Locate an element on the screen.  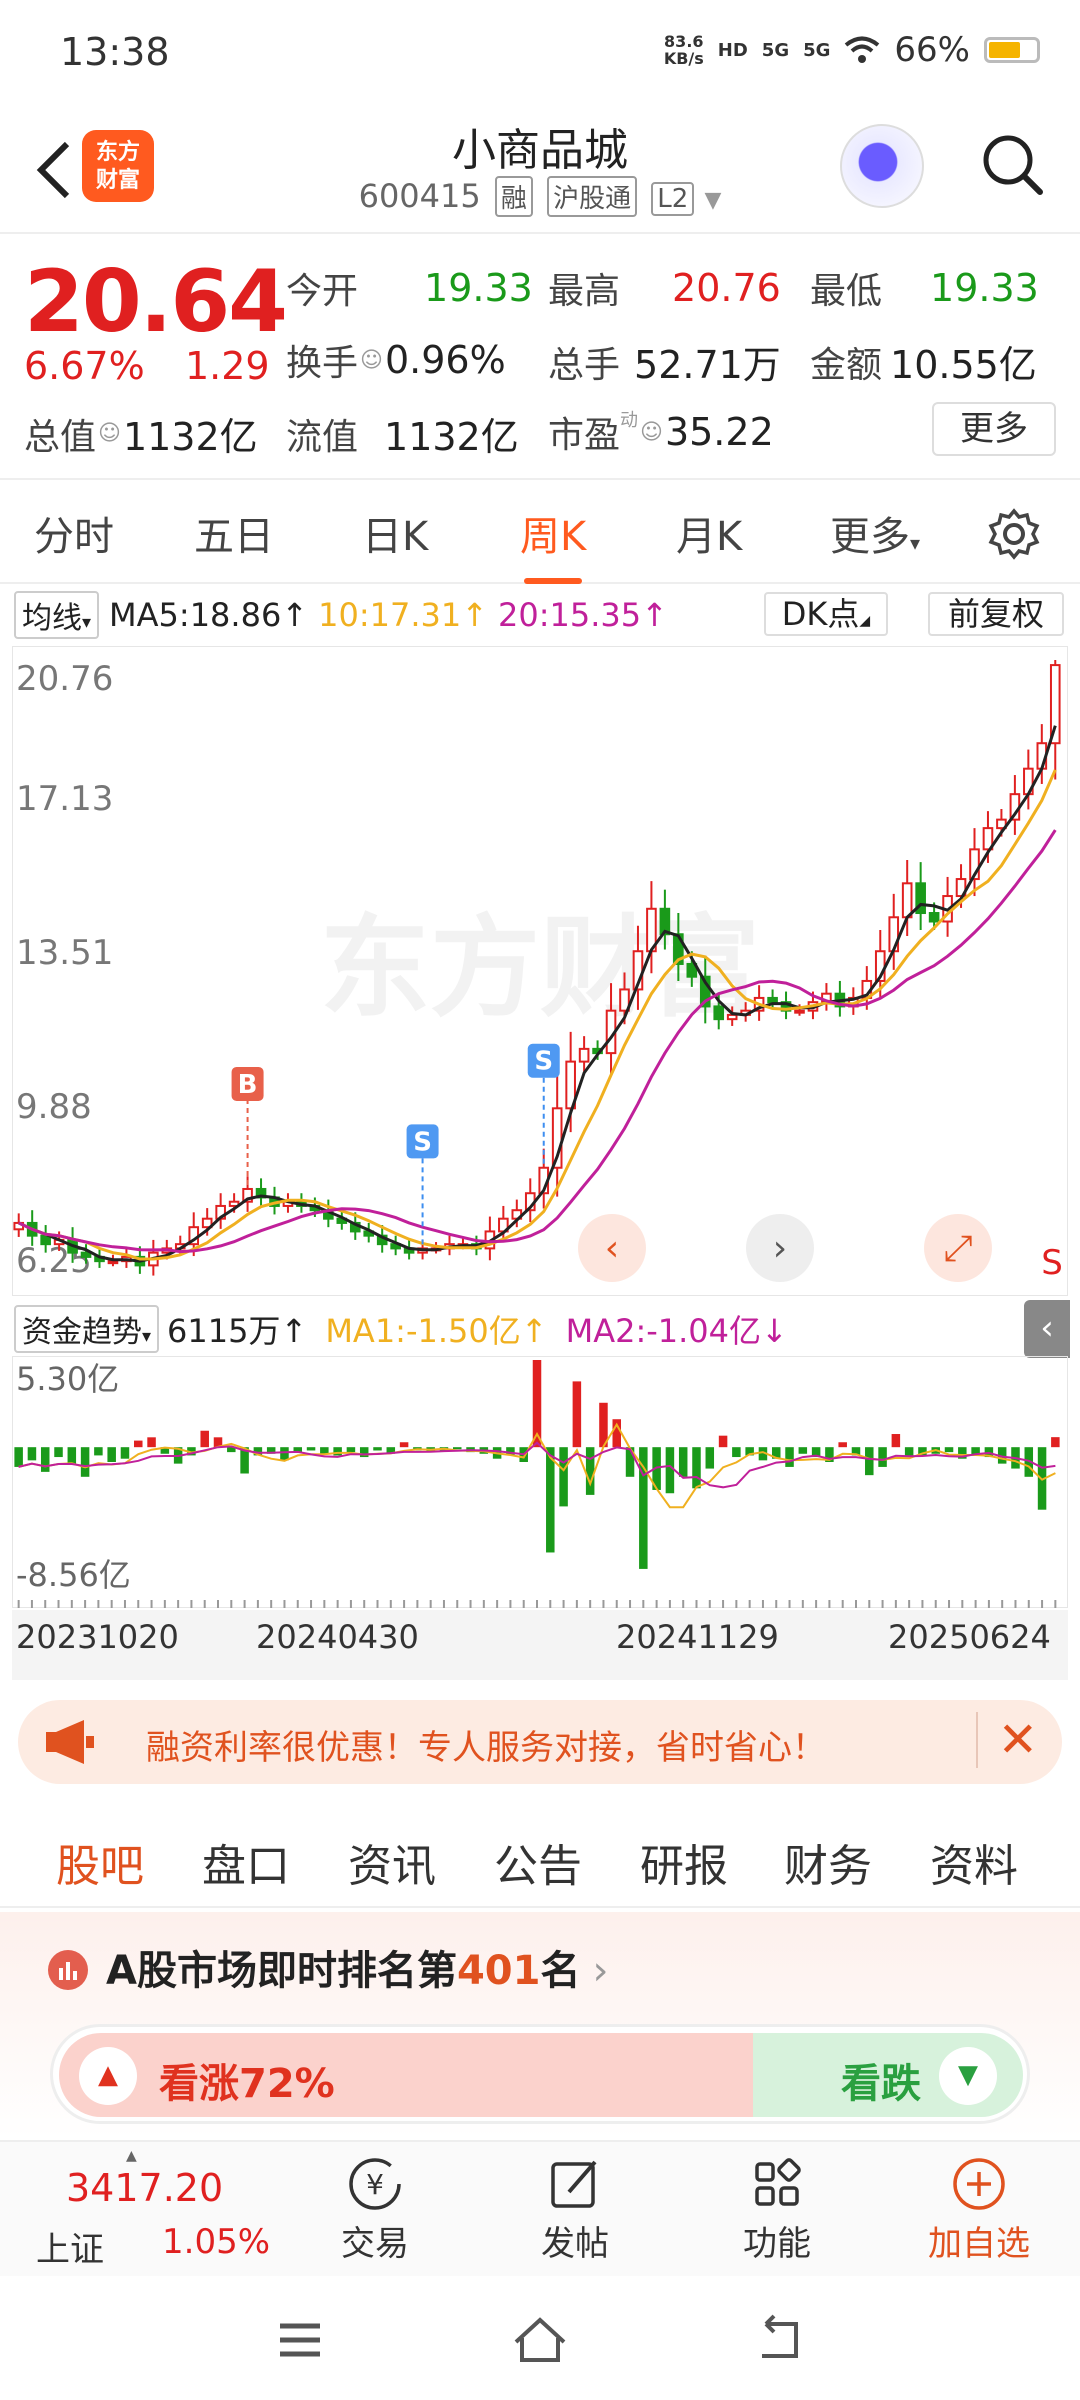
nav-post: 发帖 is located at coordinates (575, 2208).